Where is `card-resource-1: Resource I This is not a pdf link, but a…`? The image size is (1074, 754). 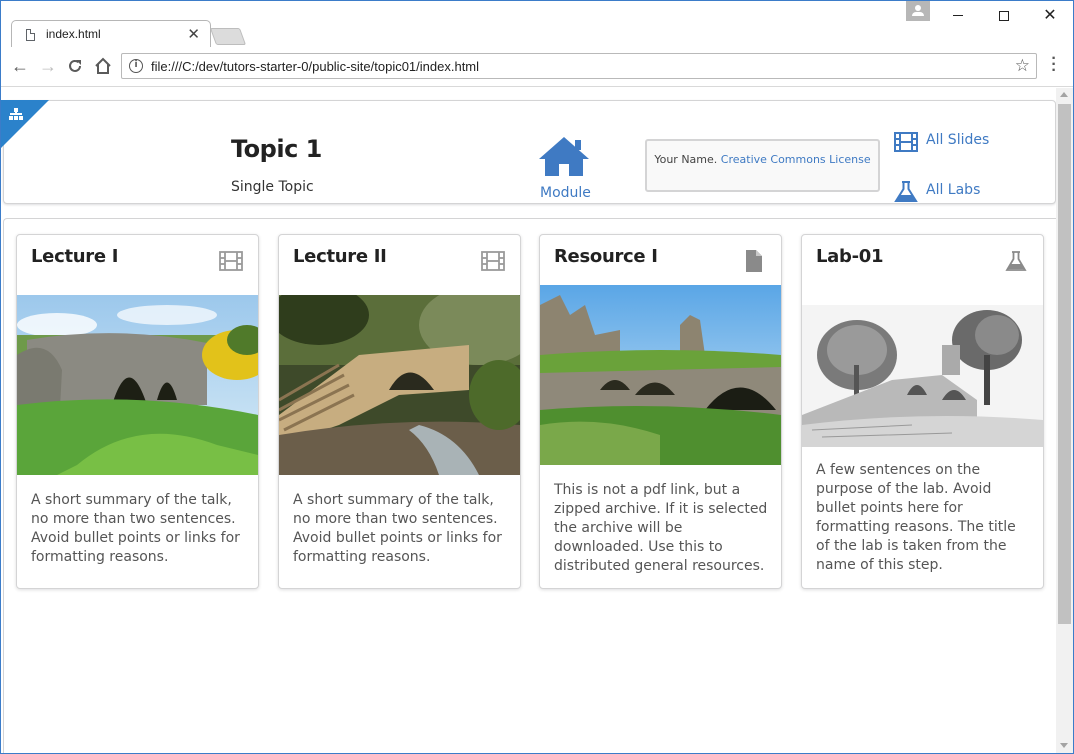
card-resource-1: Resource I This is not a pdf link, but a… is located at coordinates (660, 411).